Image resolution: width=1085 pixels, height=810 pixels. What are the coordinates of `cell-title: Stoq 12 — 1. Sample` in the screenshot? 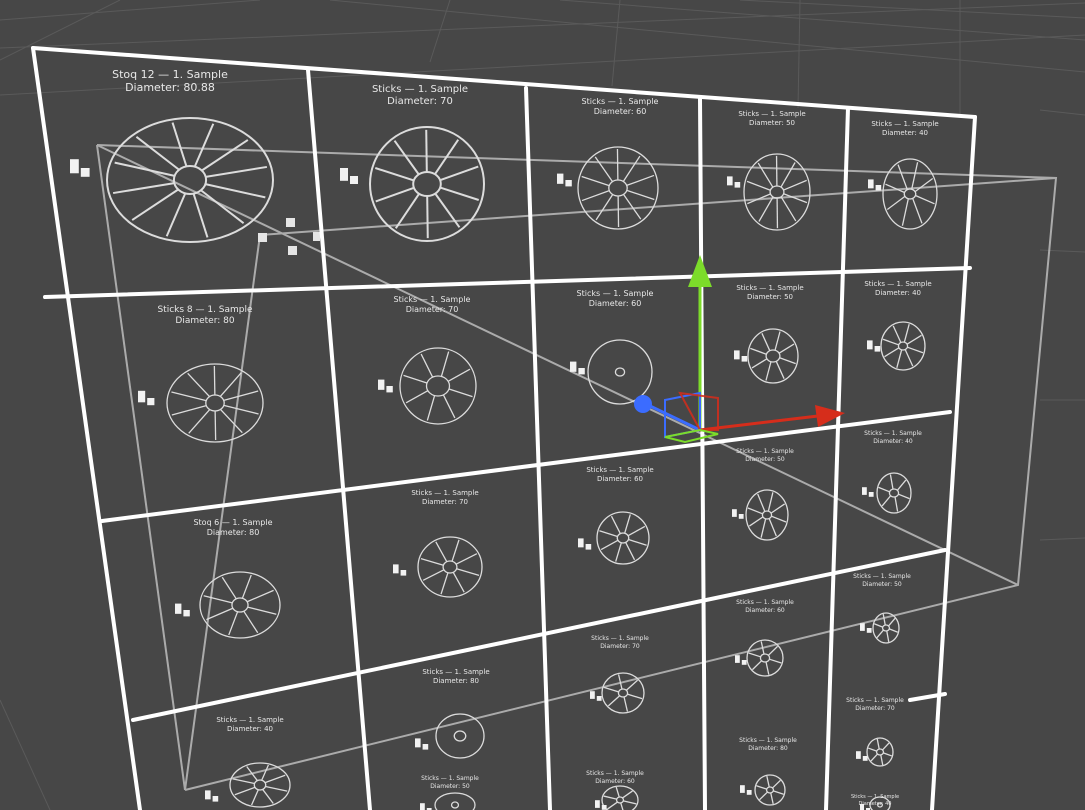 It's located at (170, 74).